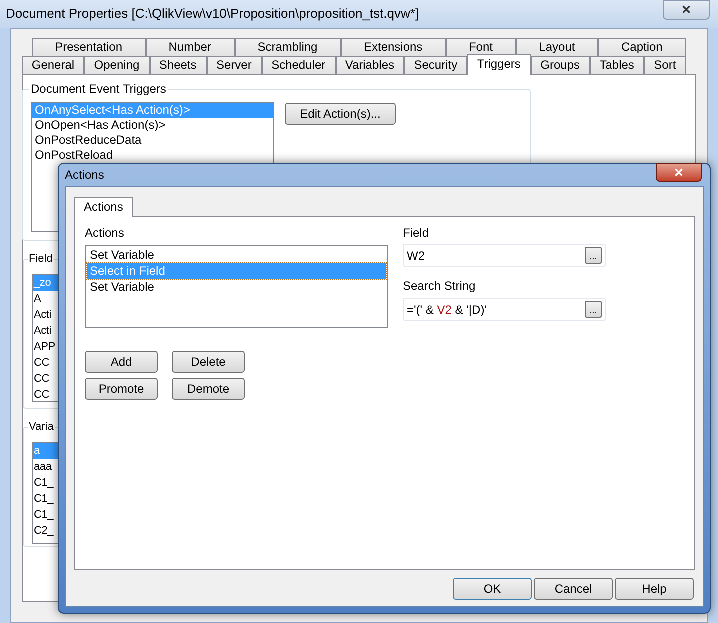 The image size is (718, 623). Describe the element at coordinates (98, 89) in the screenshot. I see `group-title: Document Event Triggers` at that location.